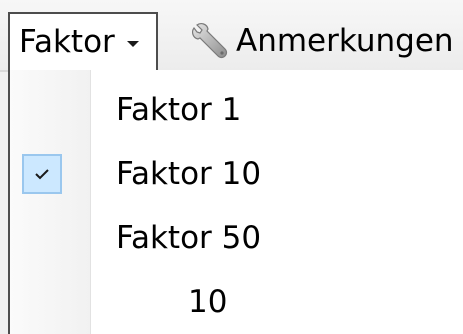  What do you see at coordinates (189, 174) in the screenshot?
I see `menu-item-label: Faktor 10` at bounding box center [189, 174].